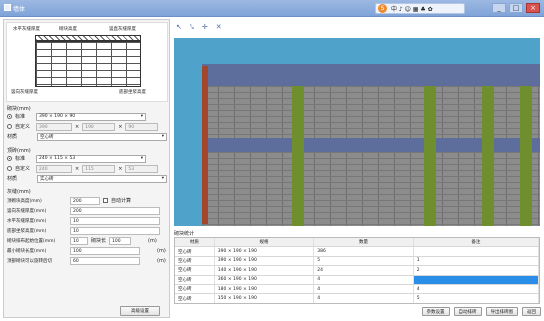 Image resolution: width=544 pixels, height=321 pixels. I want to click on param-row: 最小砌块长度(mm) 100 (m), so click(87, 250).